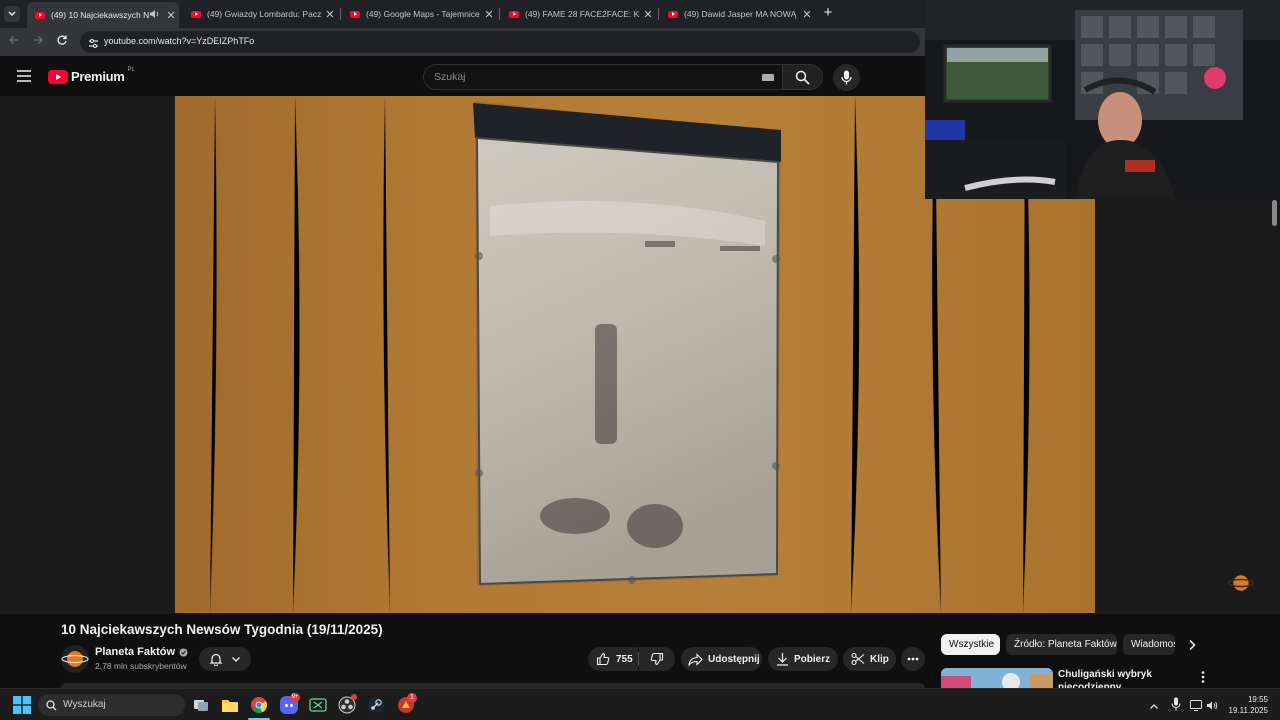 The width and height of the screenshot is (1280, 720). What do you see at coordinates (24, 78) in the screenshot?
I see `menu-icon` at bounding box center [24, 78].